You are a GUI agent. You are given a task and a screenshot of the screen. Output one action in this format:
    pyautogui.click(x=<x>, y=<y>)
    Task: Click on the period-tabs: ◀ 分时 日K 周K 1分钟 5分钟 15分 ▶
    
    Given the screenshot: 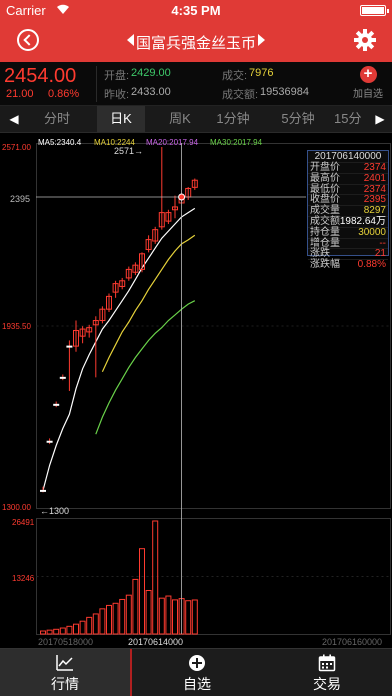 What is the action you would take?
    pyautogui.click(x=196, y=119)
    